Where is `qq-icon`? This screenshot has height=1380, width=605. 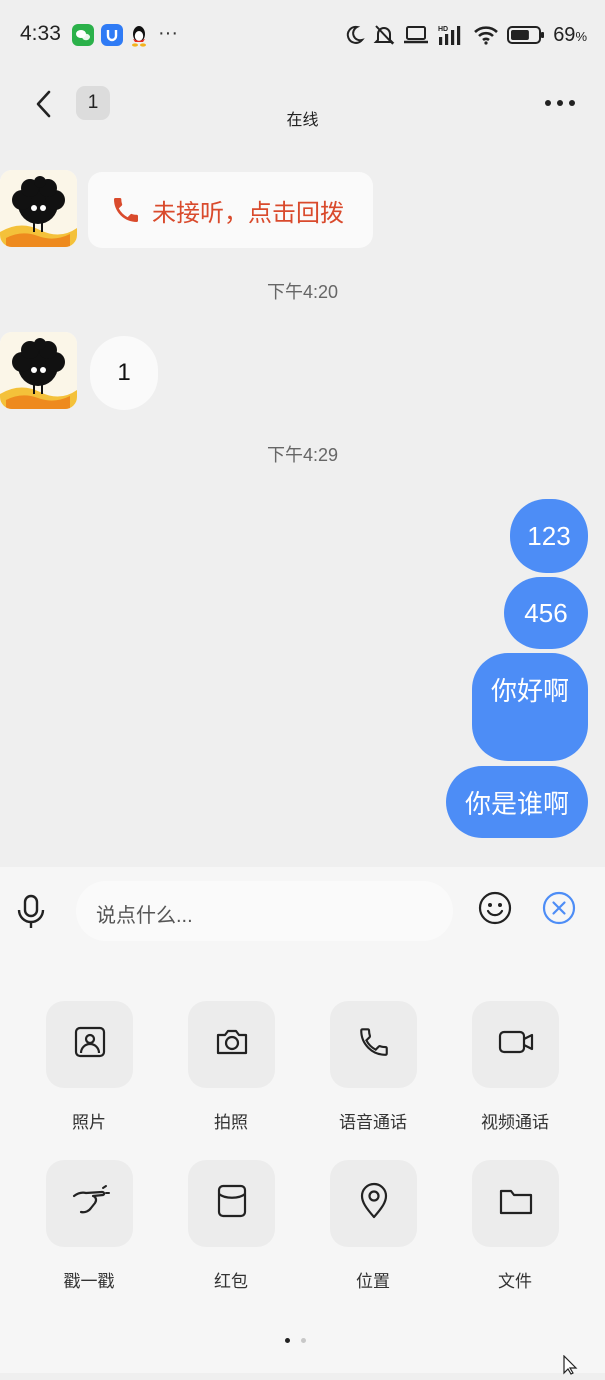
qq-icon is located at coordinates (139, 35).